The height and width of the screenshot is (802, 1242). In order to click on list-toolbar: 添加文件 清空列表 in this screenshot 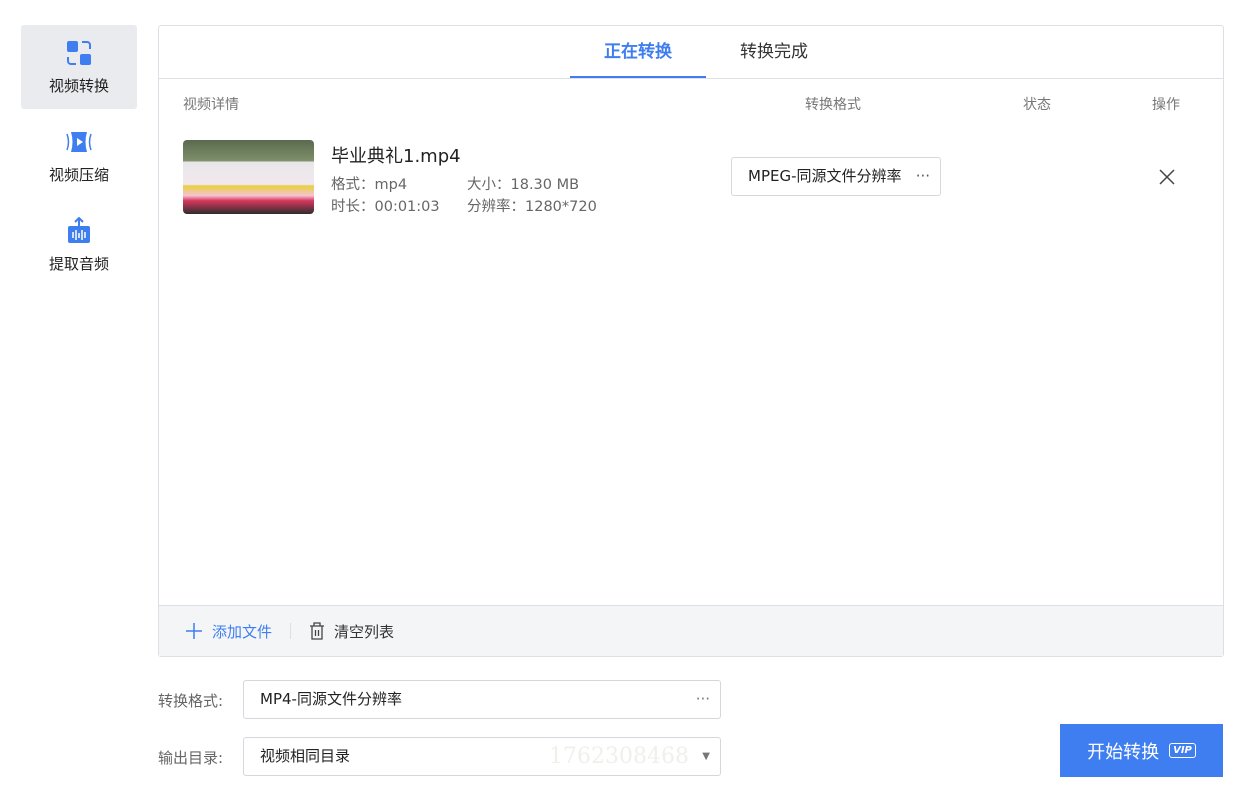, I will do `click(691, 630)`.